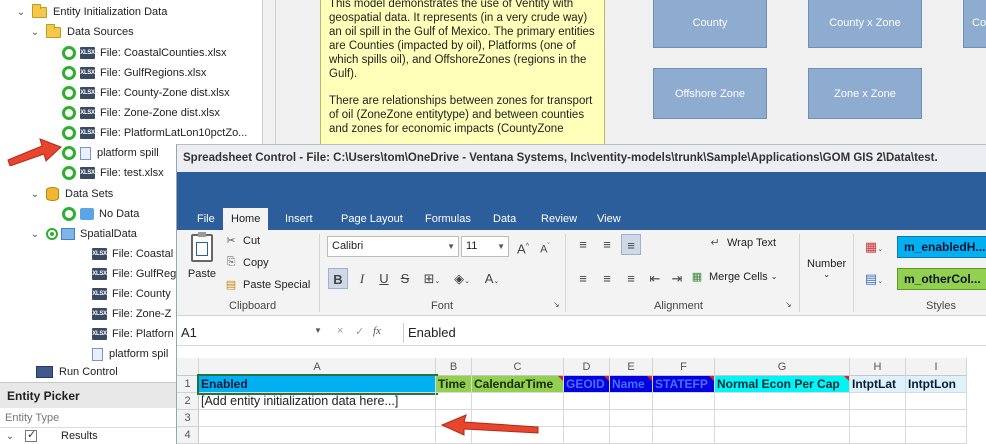 The height and width of the screenshot is (444, 986). I want to click on column-header: A, so click(317, 367).